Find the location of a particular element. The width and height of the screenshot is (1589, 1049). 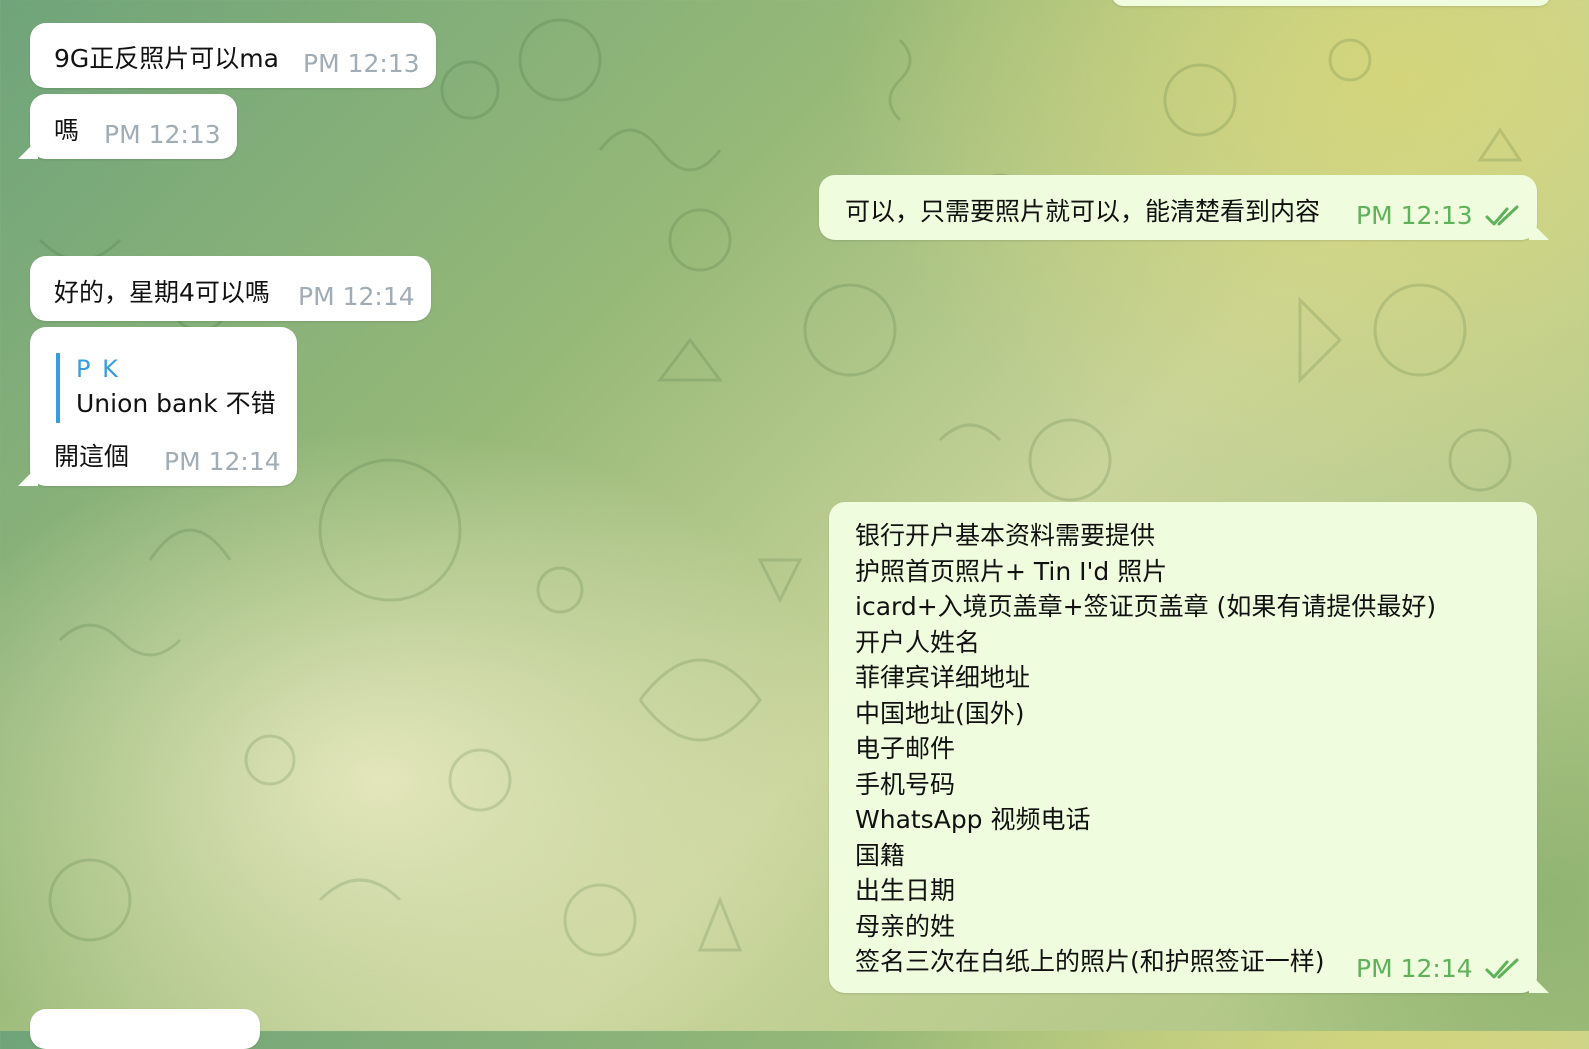

message-text: 開這個 is located at coordinates (92, 456).